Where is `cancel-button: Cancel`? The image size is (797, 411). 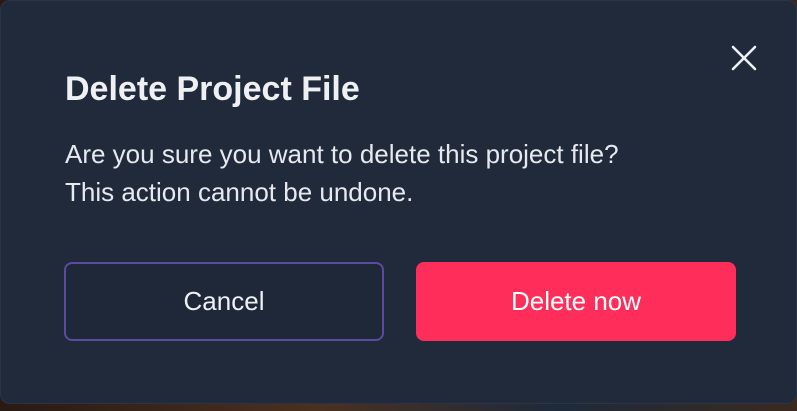
cancel-button: Cancel is located at coordinates (224, 301).